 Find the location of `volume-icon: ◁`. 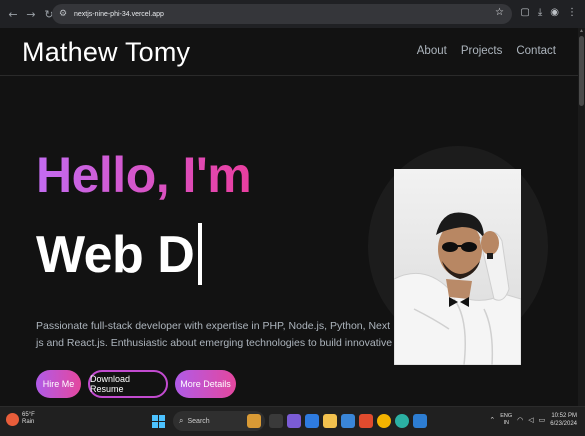

volume-icon: ◁ is located at coordinates (530, 420).